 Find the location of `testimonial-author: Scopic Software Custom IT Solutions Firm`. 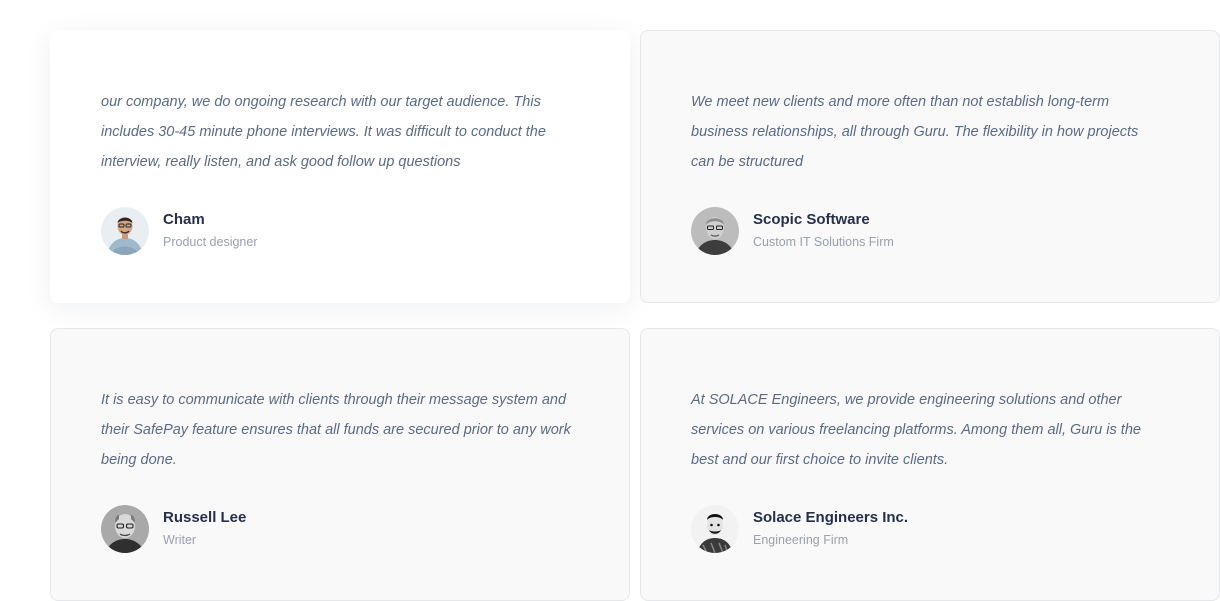

testimonial-author: Scopic Software Custom IT Solutions Firm is located at coordinates (930, 231).